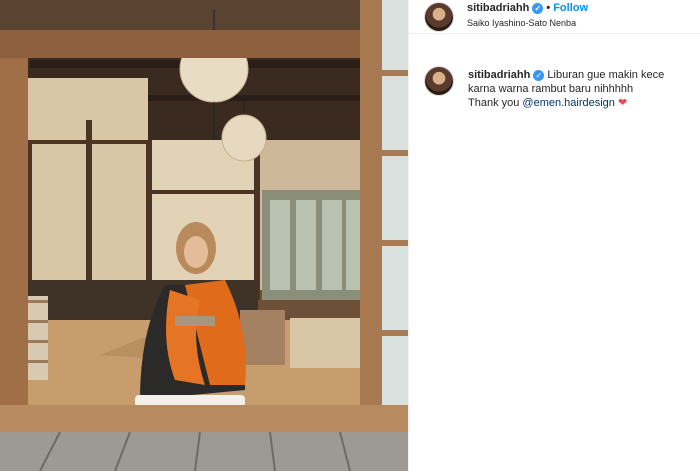 This screenshot has height=471, width=700. Describe the element at coordinates (622, 103) in the screenshot. I see `heart-emoji-icon: ❤` at that location.